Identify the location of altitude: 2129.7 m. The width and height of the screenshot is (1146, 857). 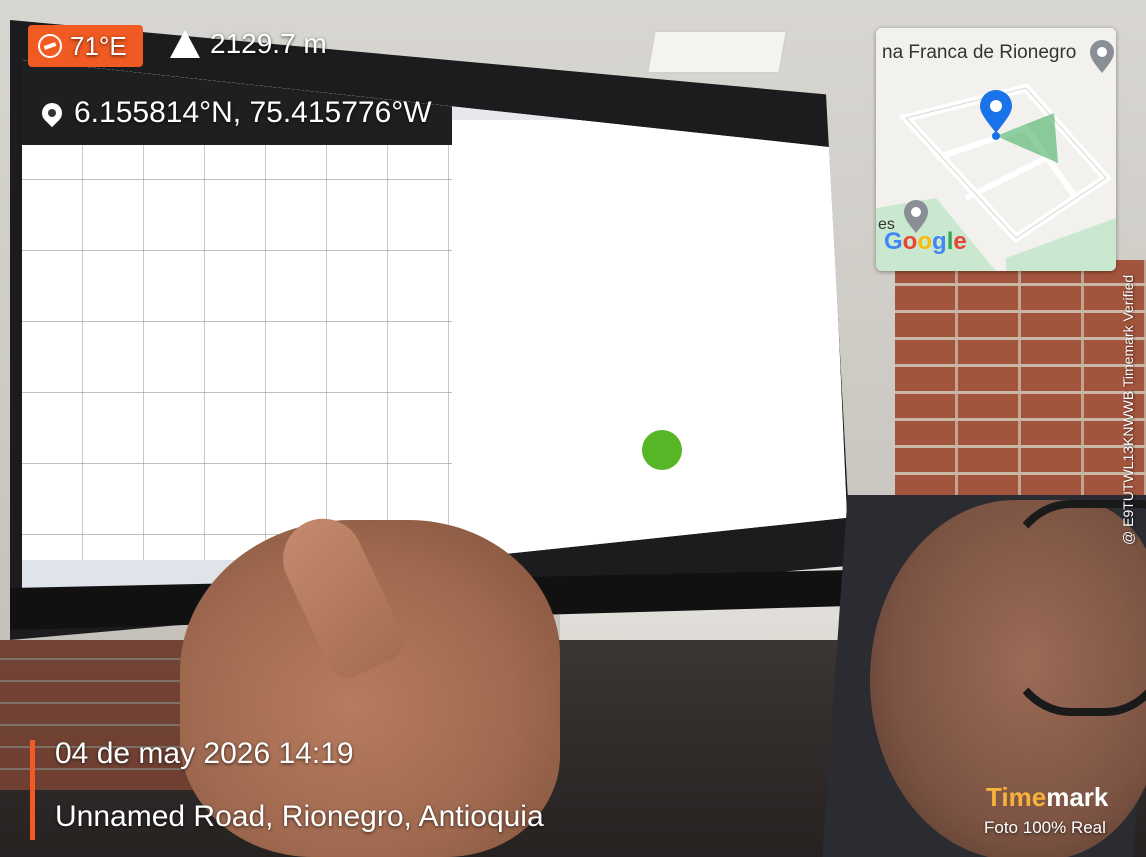
(248, 44).